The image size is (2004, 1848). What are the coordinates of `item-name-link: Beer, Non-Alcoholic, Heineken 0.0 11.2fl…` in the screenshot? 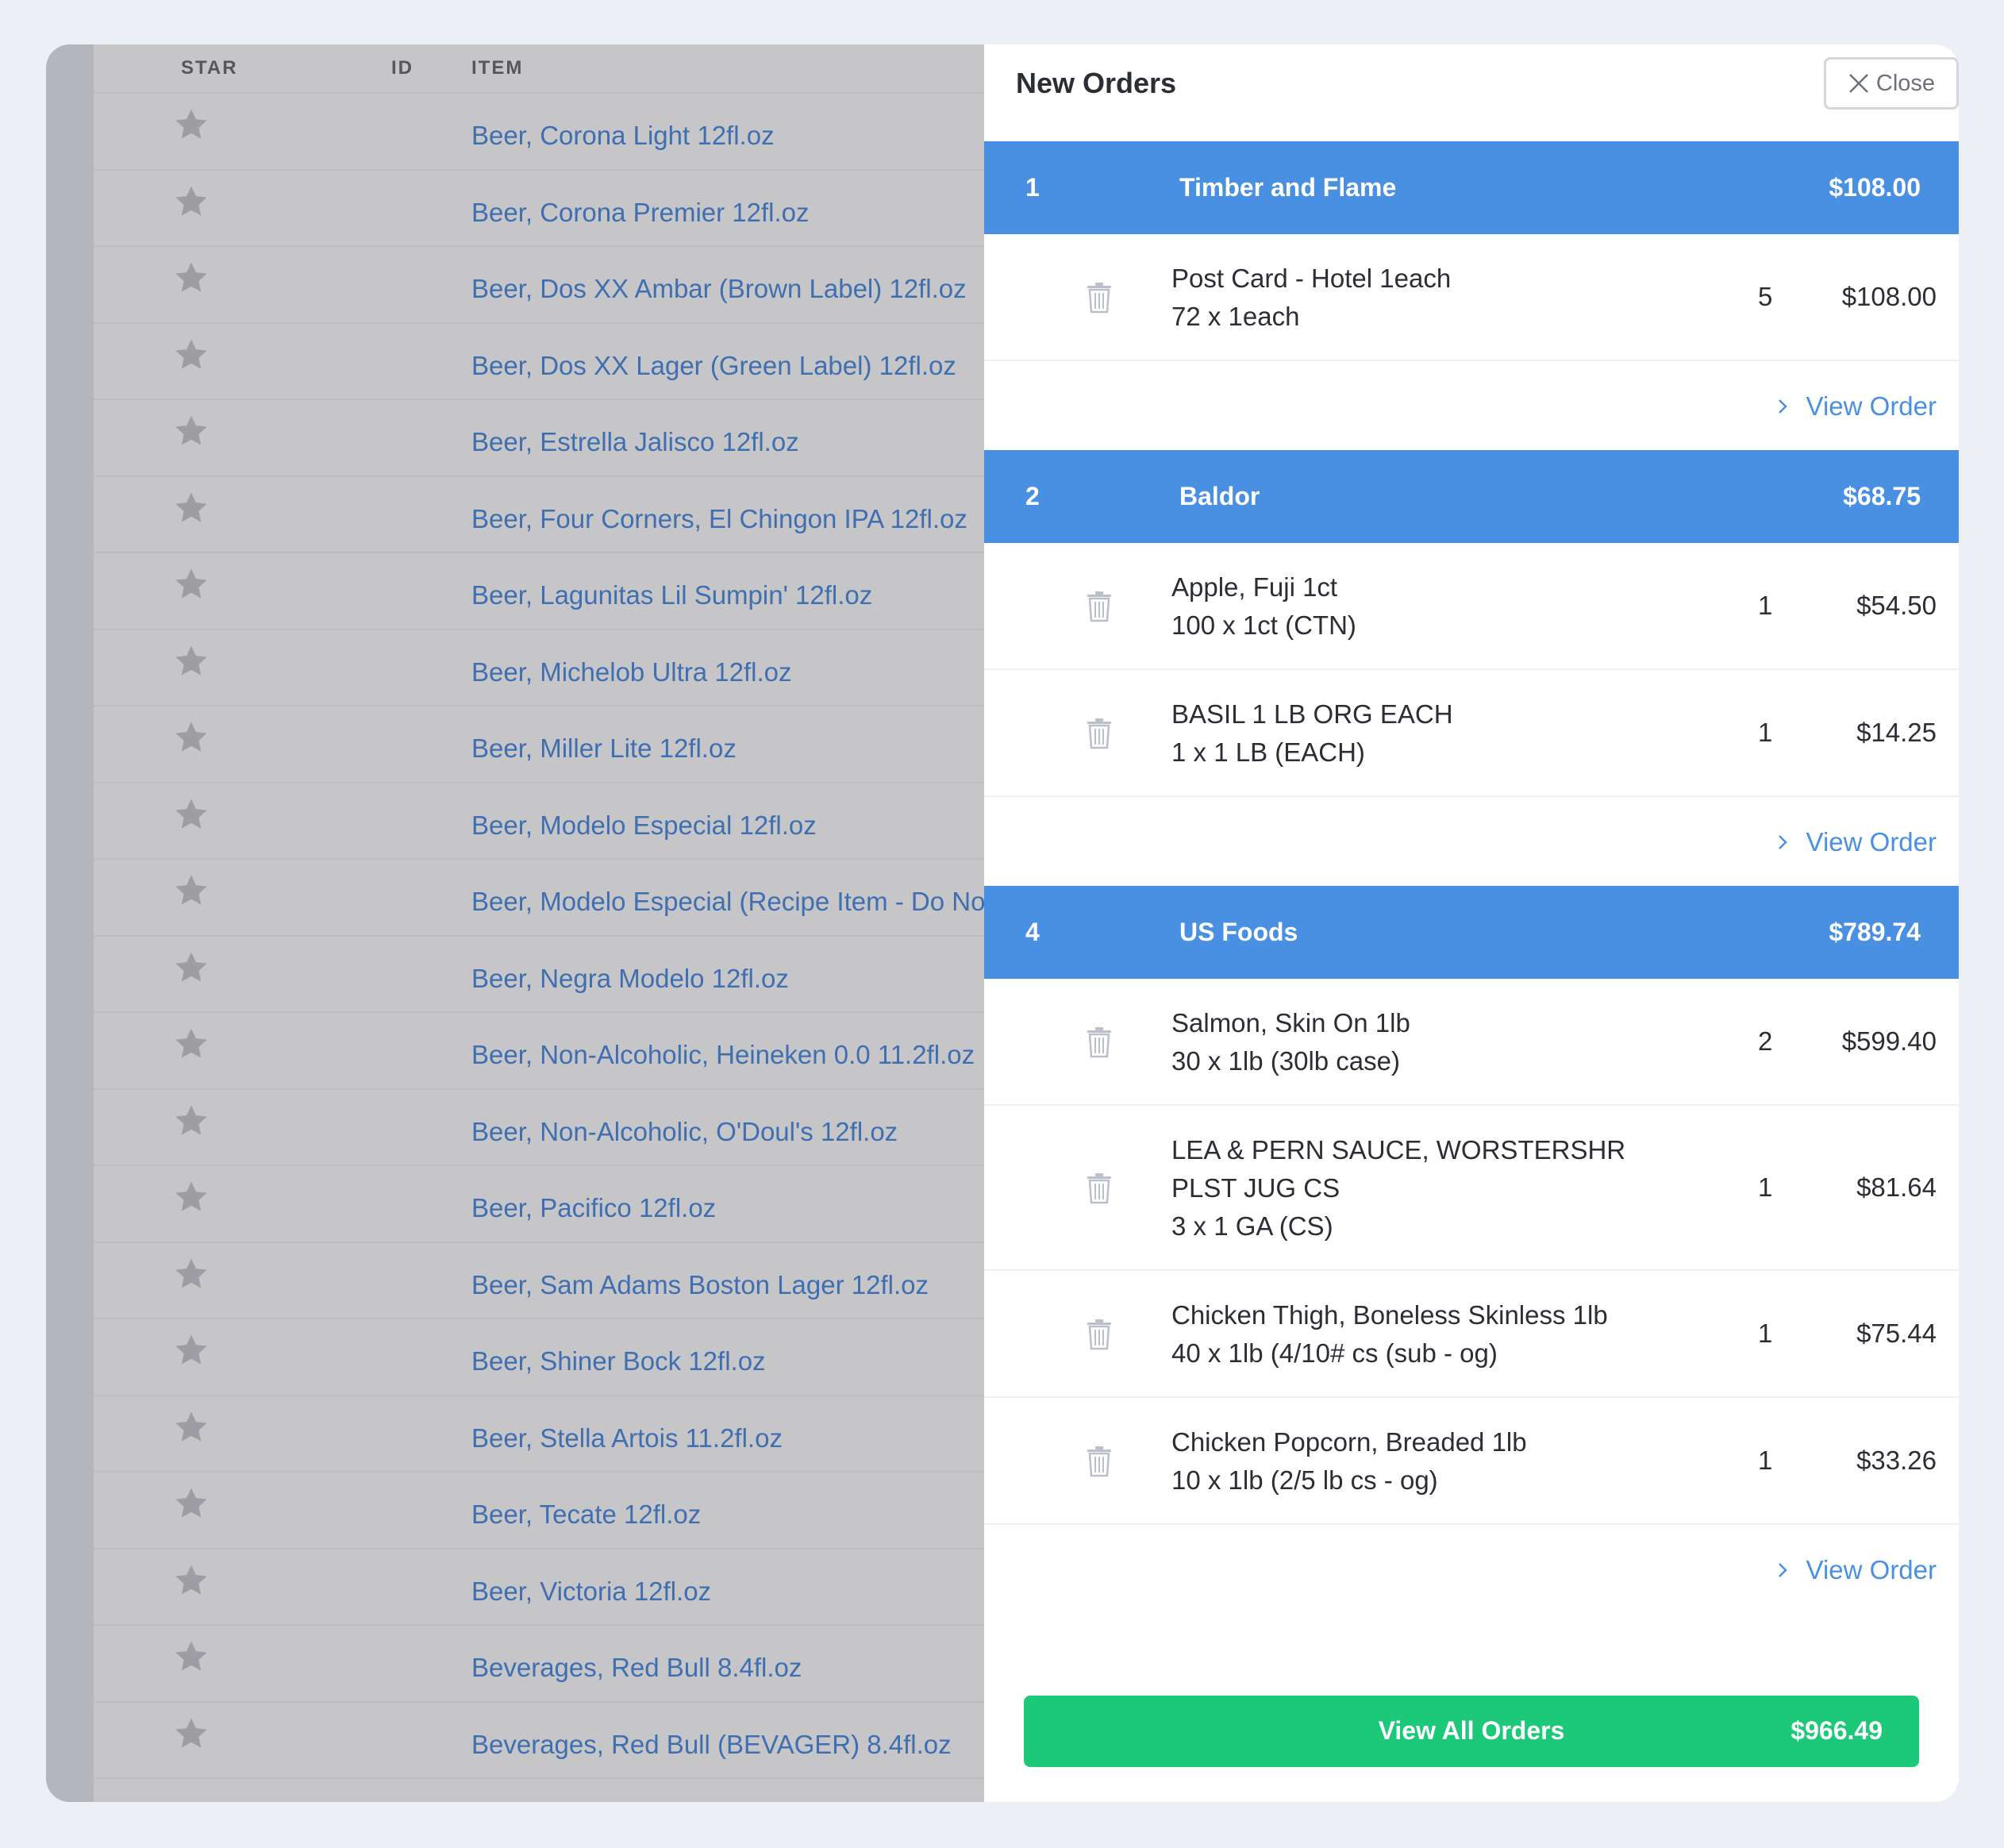 It's located at (723, 1055).